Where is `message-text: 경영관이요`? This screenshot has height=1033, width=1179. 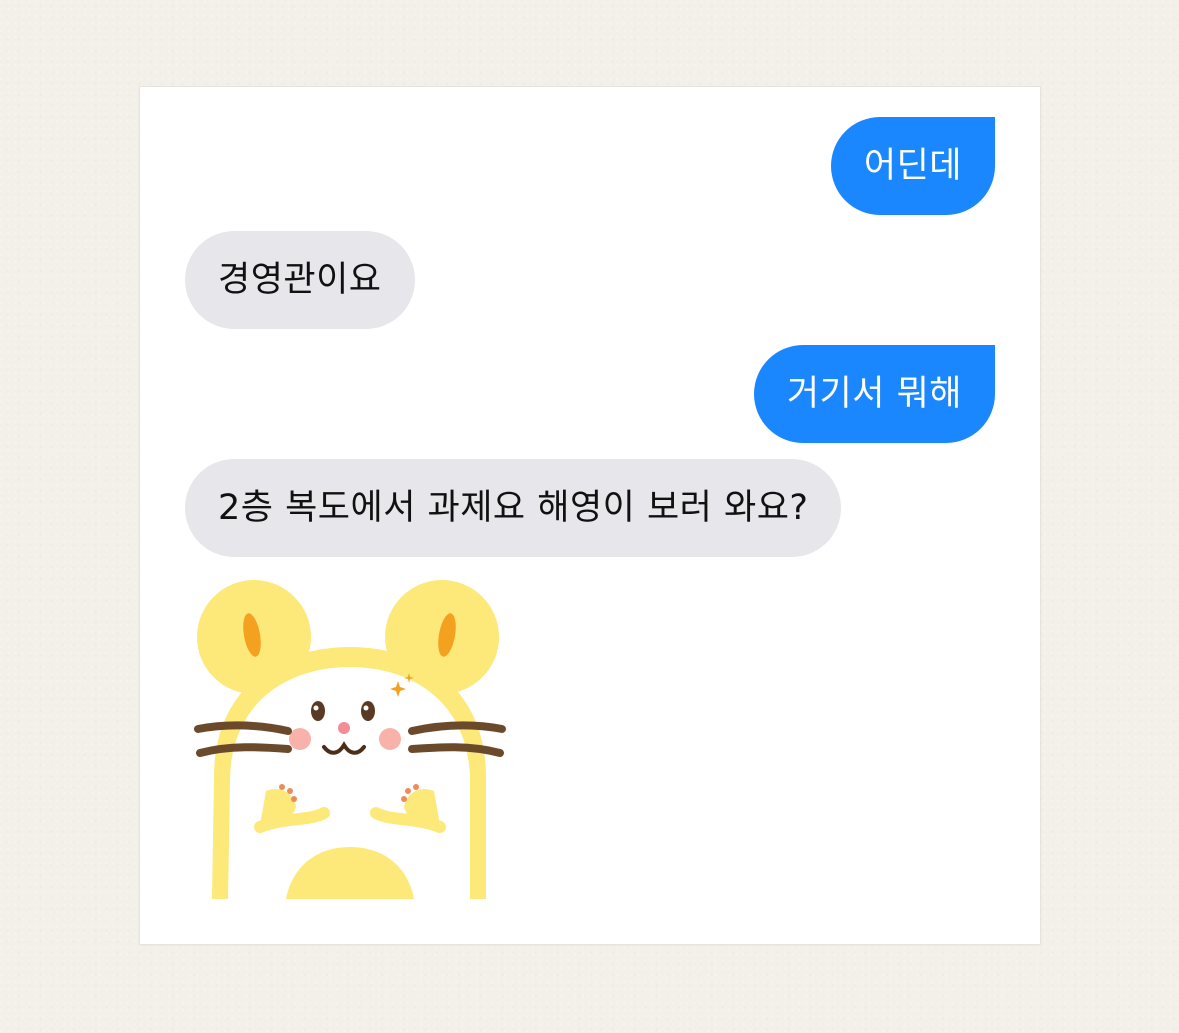 message-text: 경영관이요 is located at coordinates (300, 280).